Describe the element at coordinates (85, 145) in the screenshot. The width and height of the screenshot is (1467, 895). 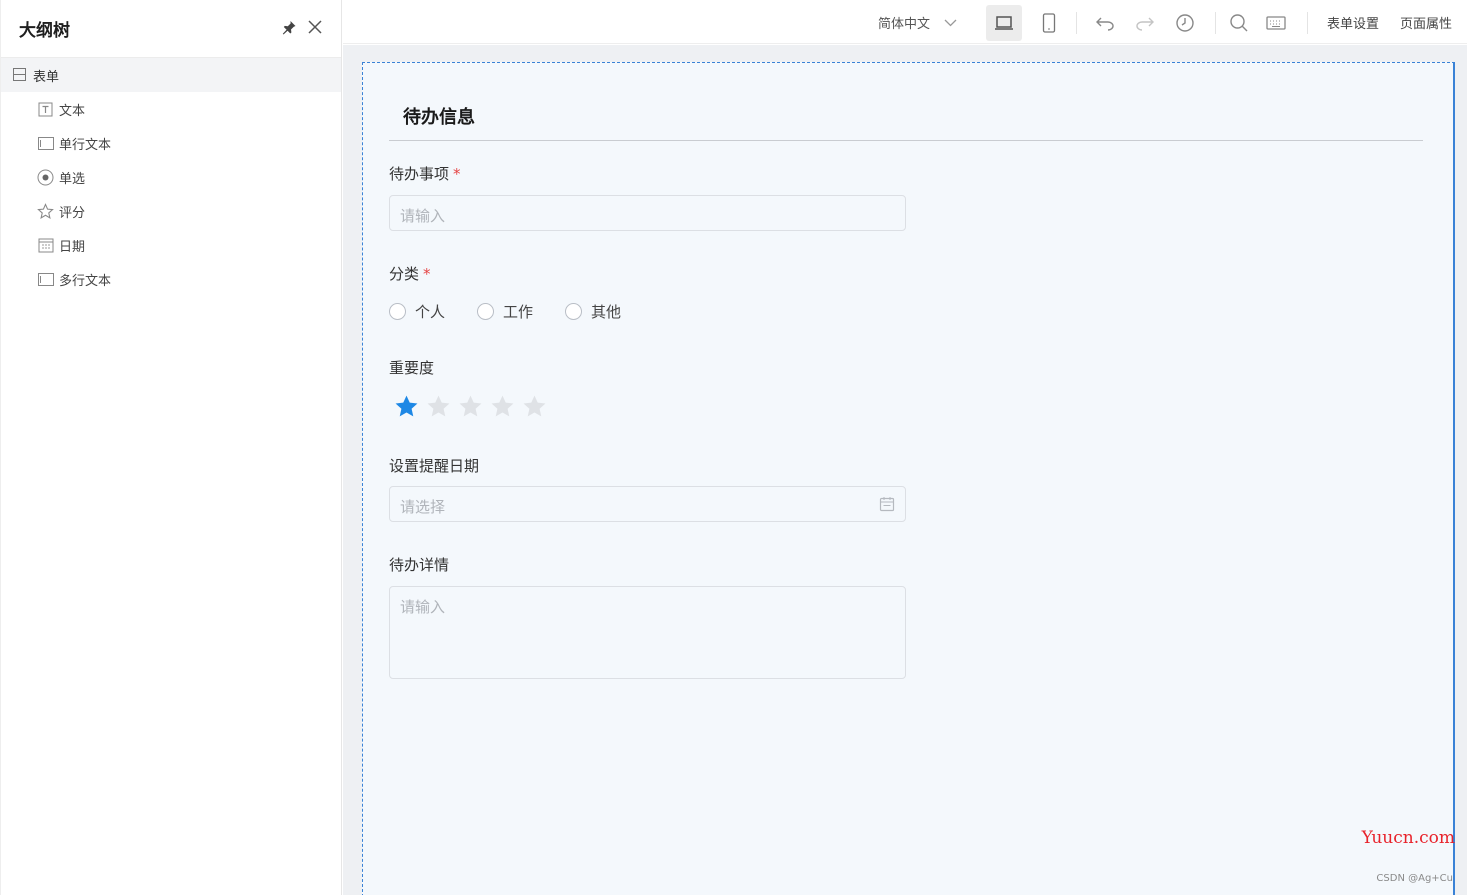
I see `tree-item-label: 单行文本` at that location.